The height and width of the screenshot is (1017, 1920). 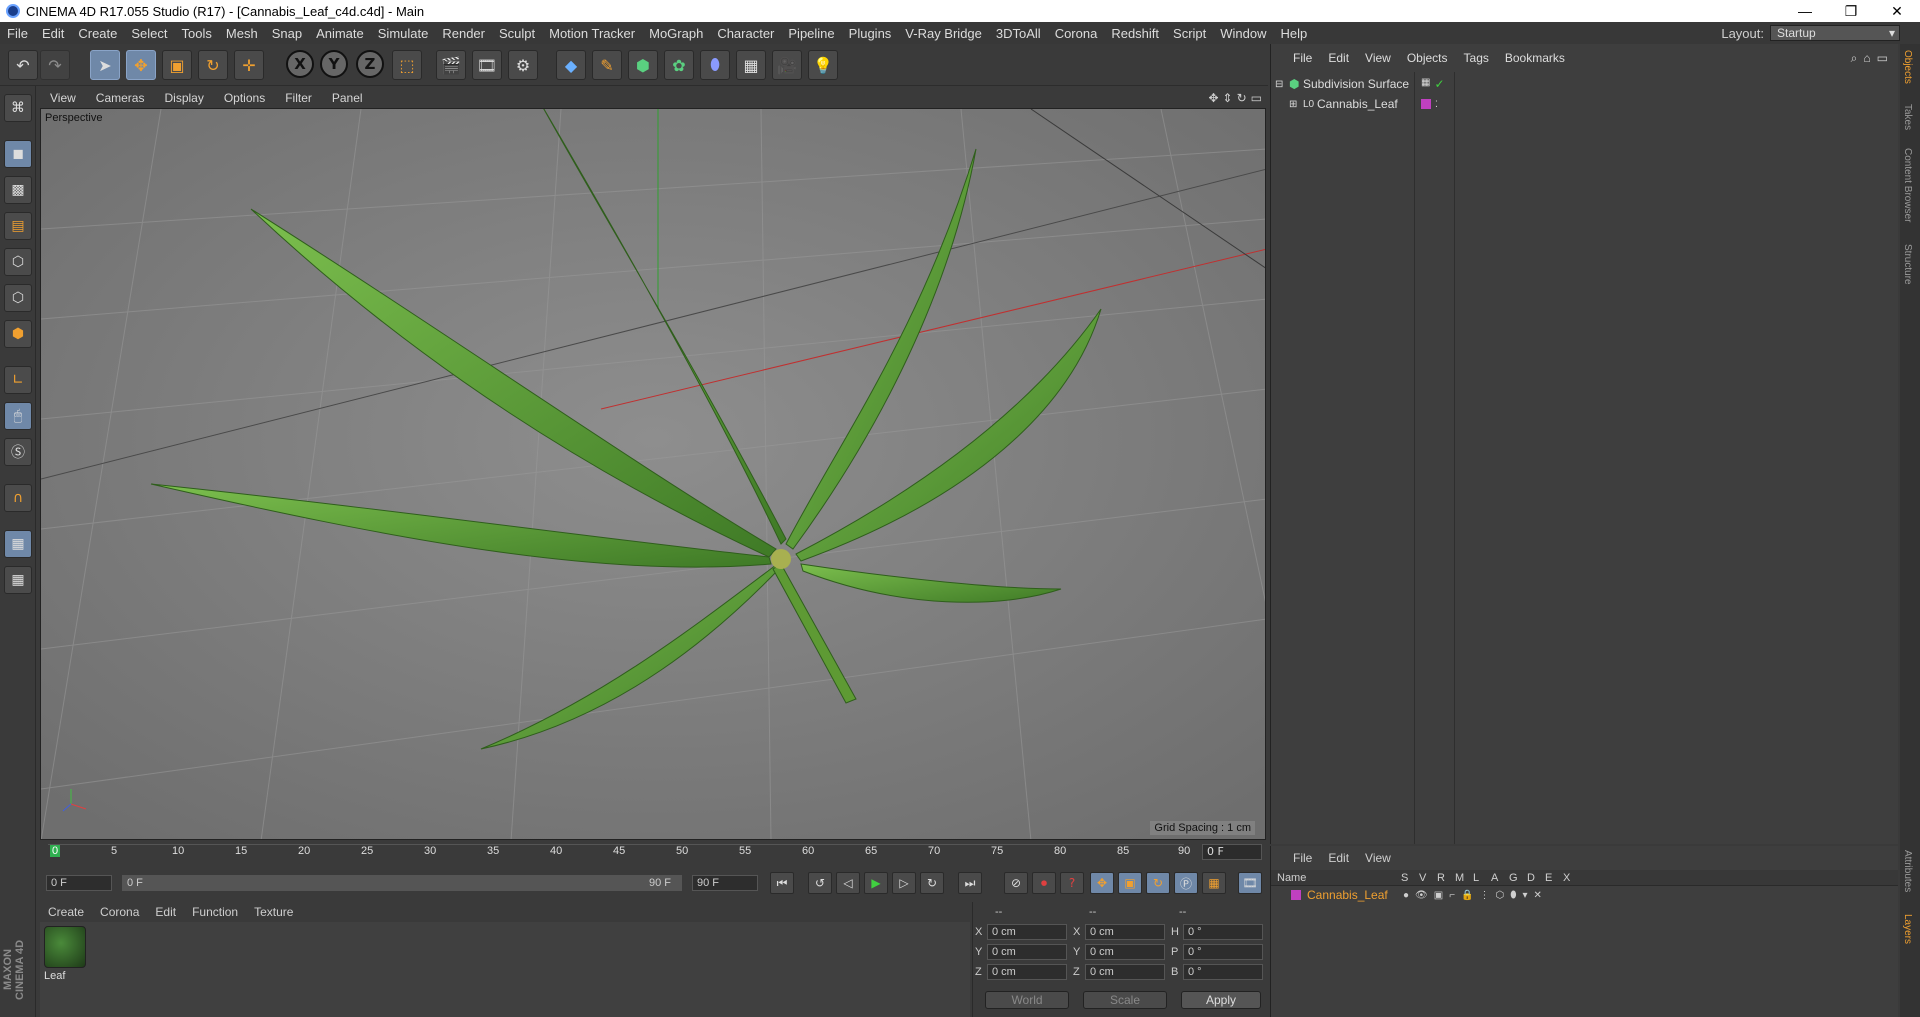 I want to click on frame-range-slider: 0 F 90 F, so click(x=402, y=883).